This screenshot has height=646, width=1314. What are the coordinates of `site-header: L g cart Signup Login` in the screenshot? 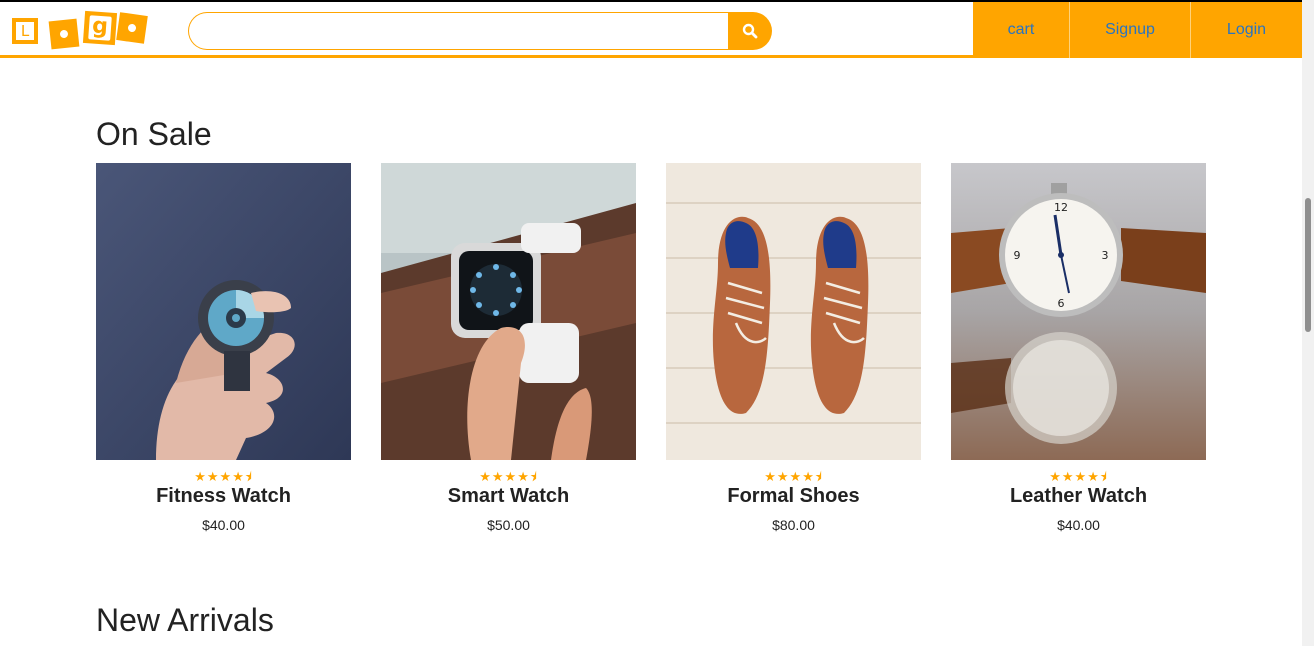 It's located at (651, 30).